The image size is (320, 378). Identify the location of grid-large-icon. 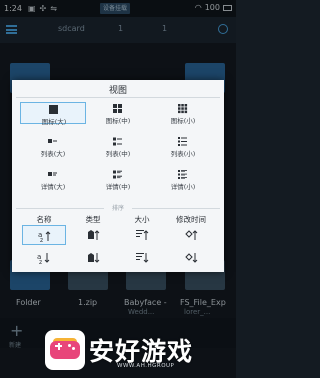
(53, 109).